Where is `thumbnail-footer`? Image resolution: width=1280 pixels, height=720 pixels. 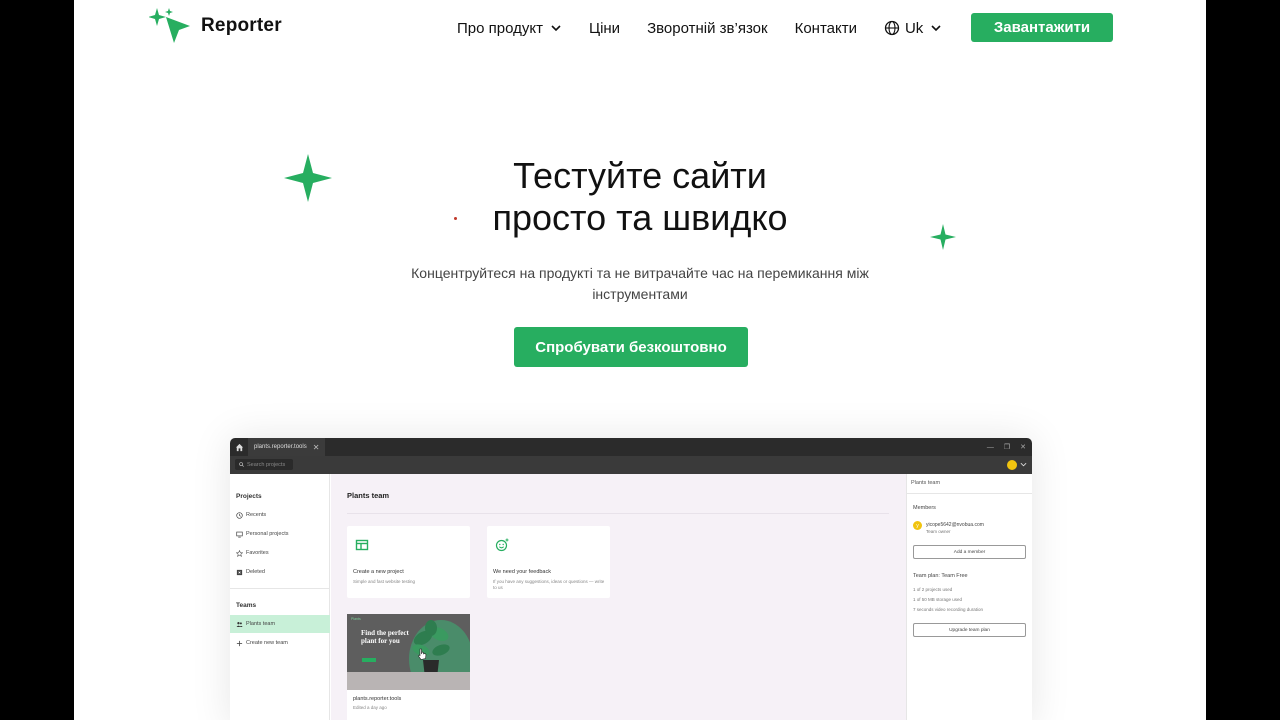
thumbnail-footer is located at coordinates (408, 681).